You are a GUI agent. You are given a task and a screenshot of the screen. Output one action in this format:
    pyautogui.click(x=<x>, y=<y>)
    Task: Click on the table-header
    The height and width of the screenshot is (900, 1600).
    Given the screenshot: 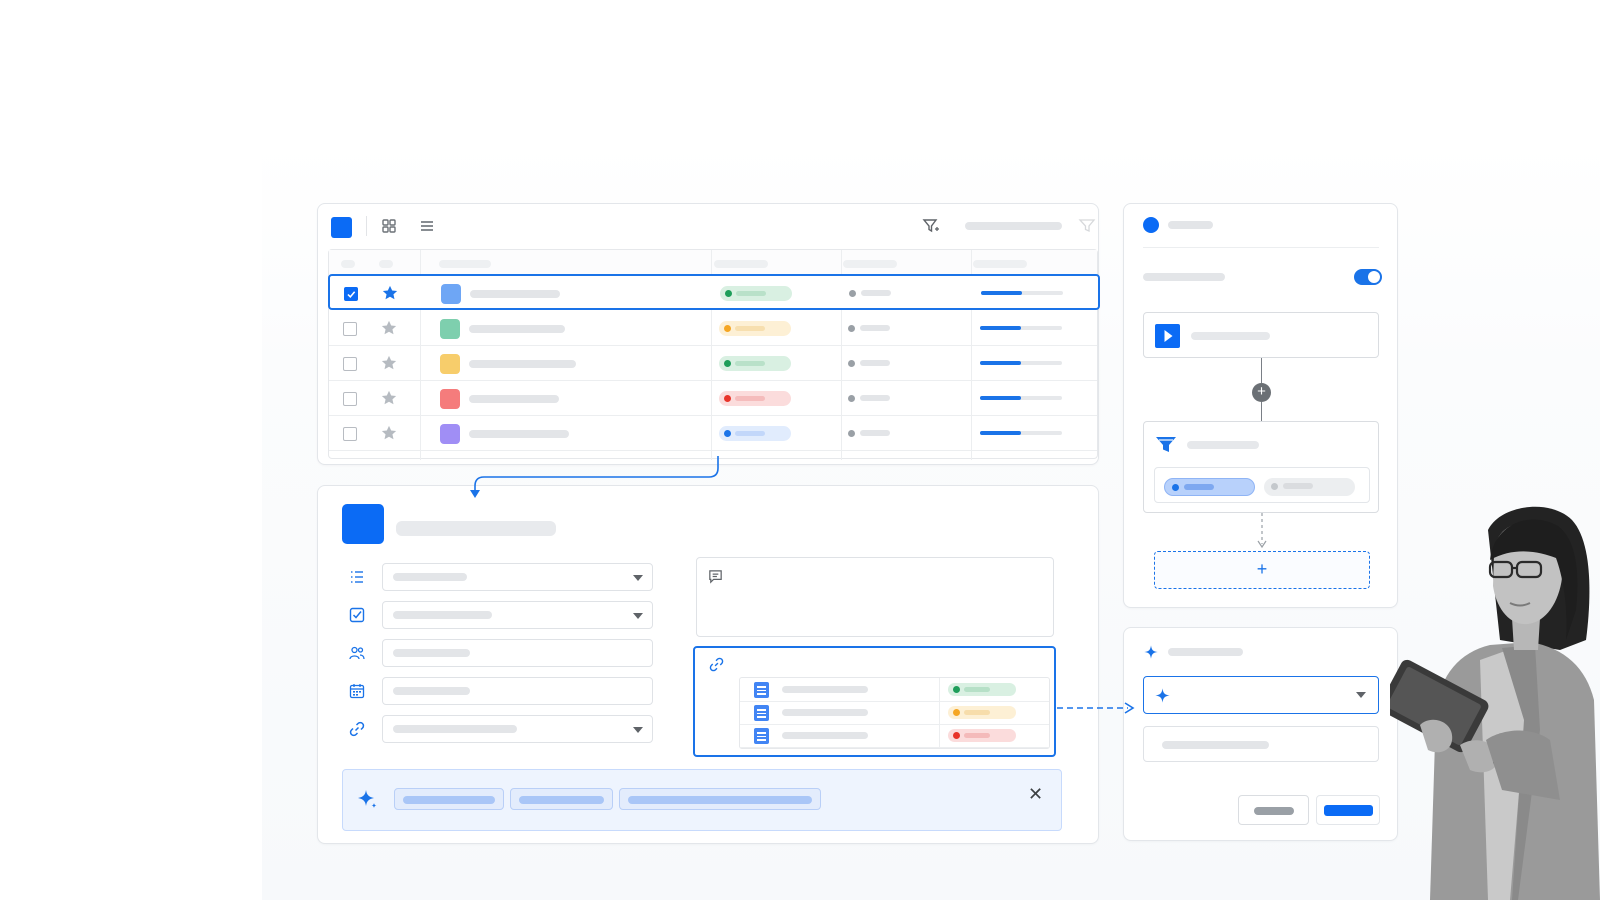 What is the action you would take?
    pyautogui.click(x=713, y=263)
    